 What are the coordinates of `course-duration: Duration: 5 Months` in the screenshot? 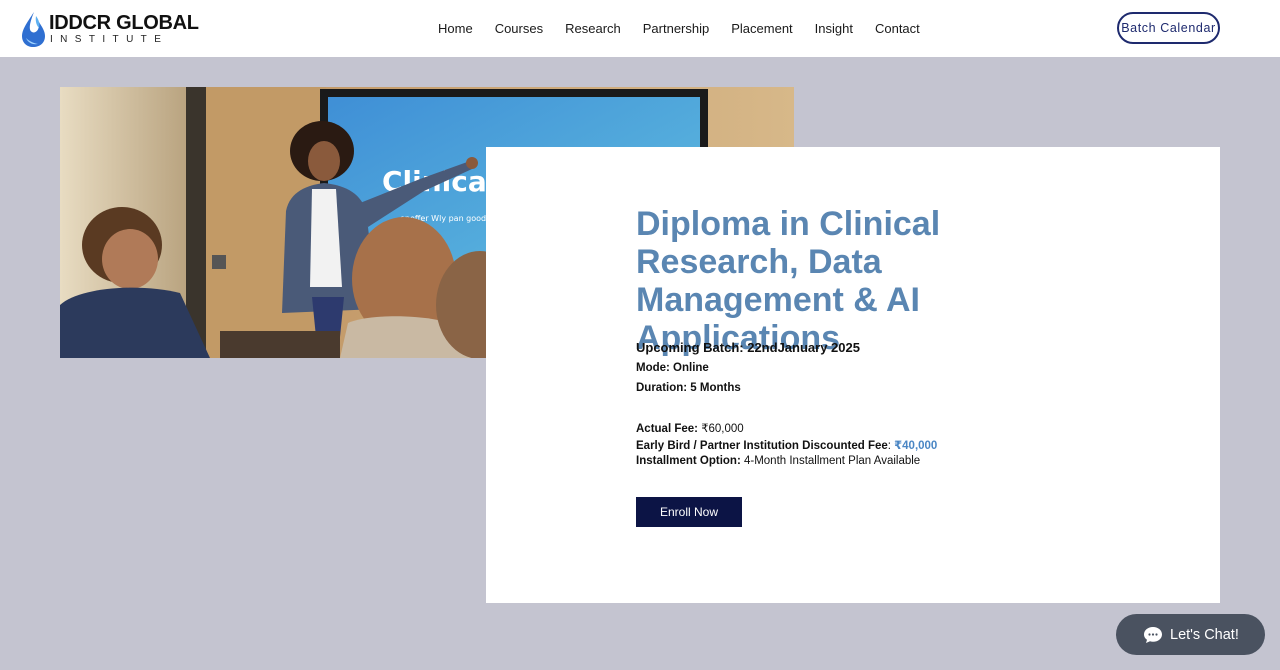 It's located at (688, 388).